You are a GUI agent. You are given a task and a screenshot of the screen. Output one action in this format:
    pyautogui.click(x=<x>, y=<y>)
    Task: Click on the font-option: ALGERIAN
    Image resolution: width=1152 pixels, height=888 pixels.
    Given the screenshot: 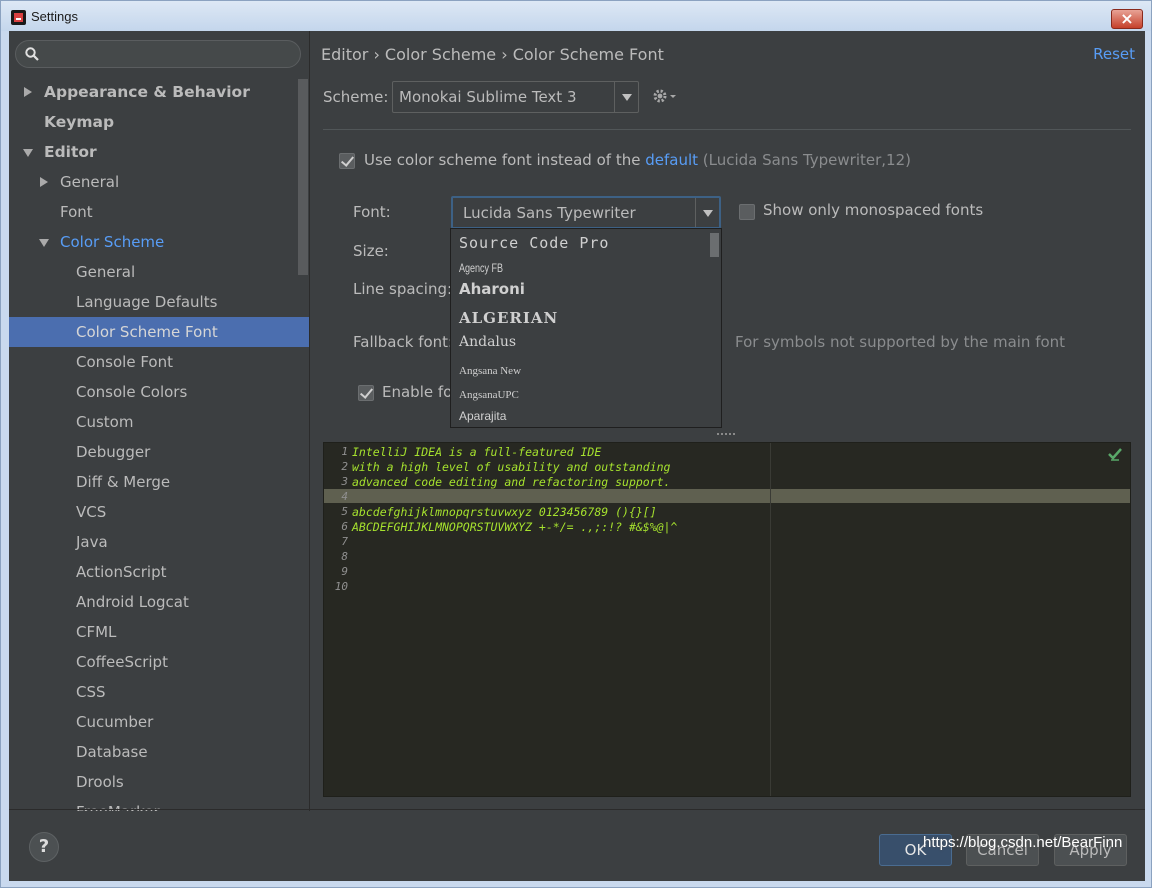 What is the action you would take?
    pyautogui.click(x=508, y=318)
    